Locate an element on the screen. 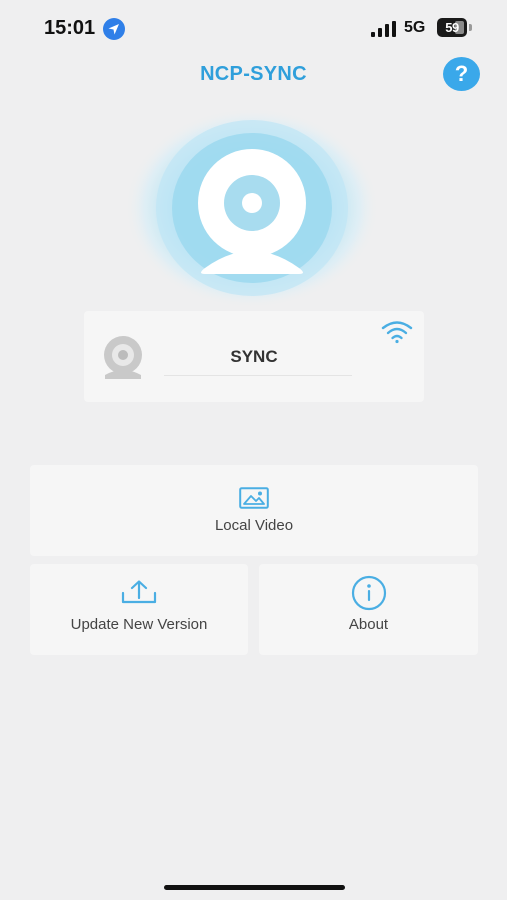  wifi-icon is located at coordinates (397, 332).